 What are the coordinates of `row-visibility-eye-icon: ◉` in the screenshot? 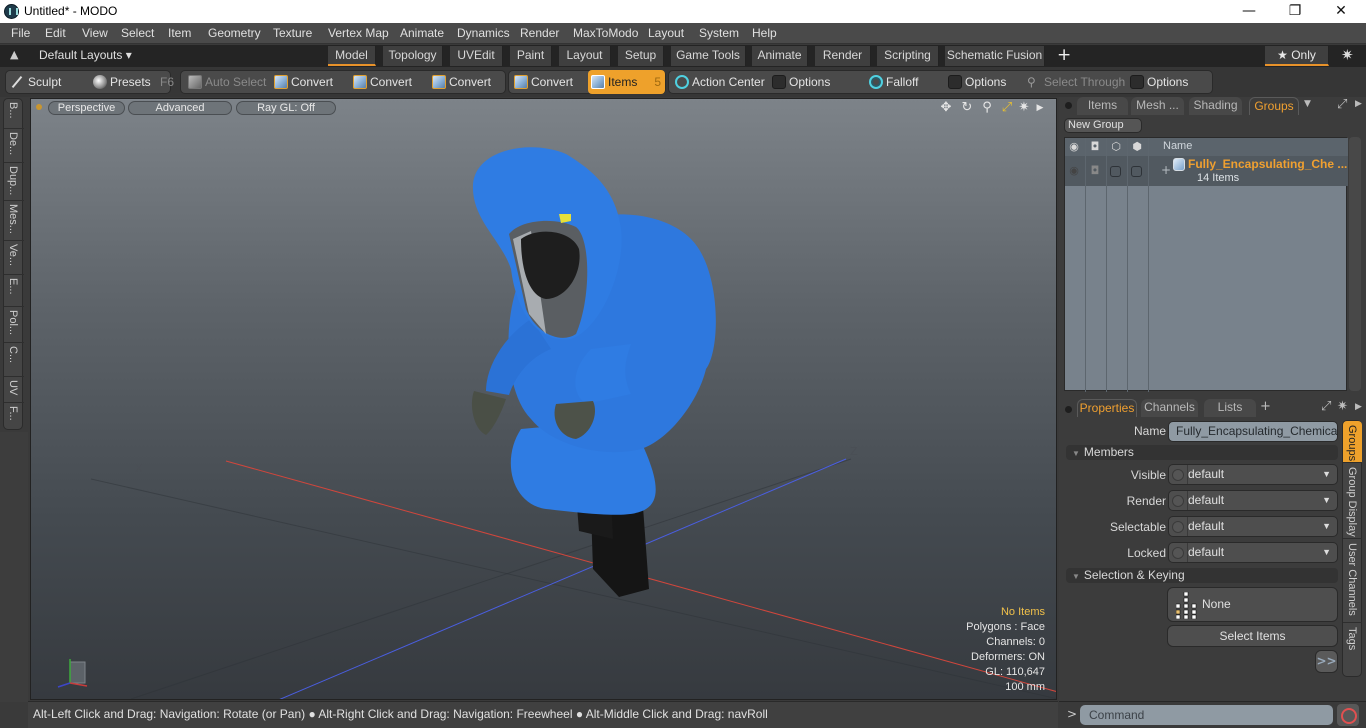 It's located at (1074, 171).